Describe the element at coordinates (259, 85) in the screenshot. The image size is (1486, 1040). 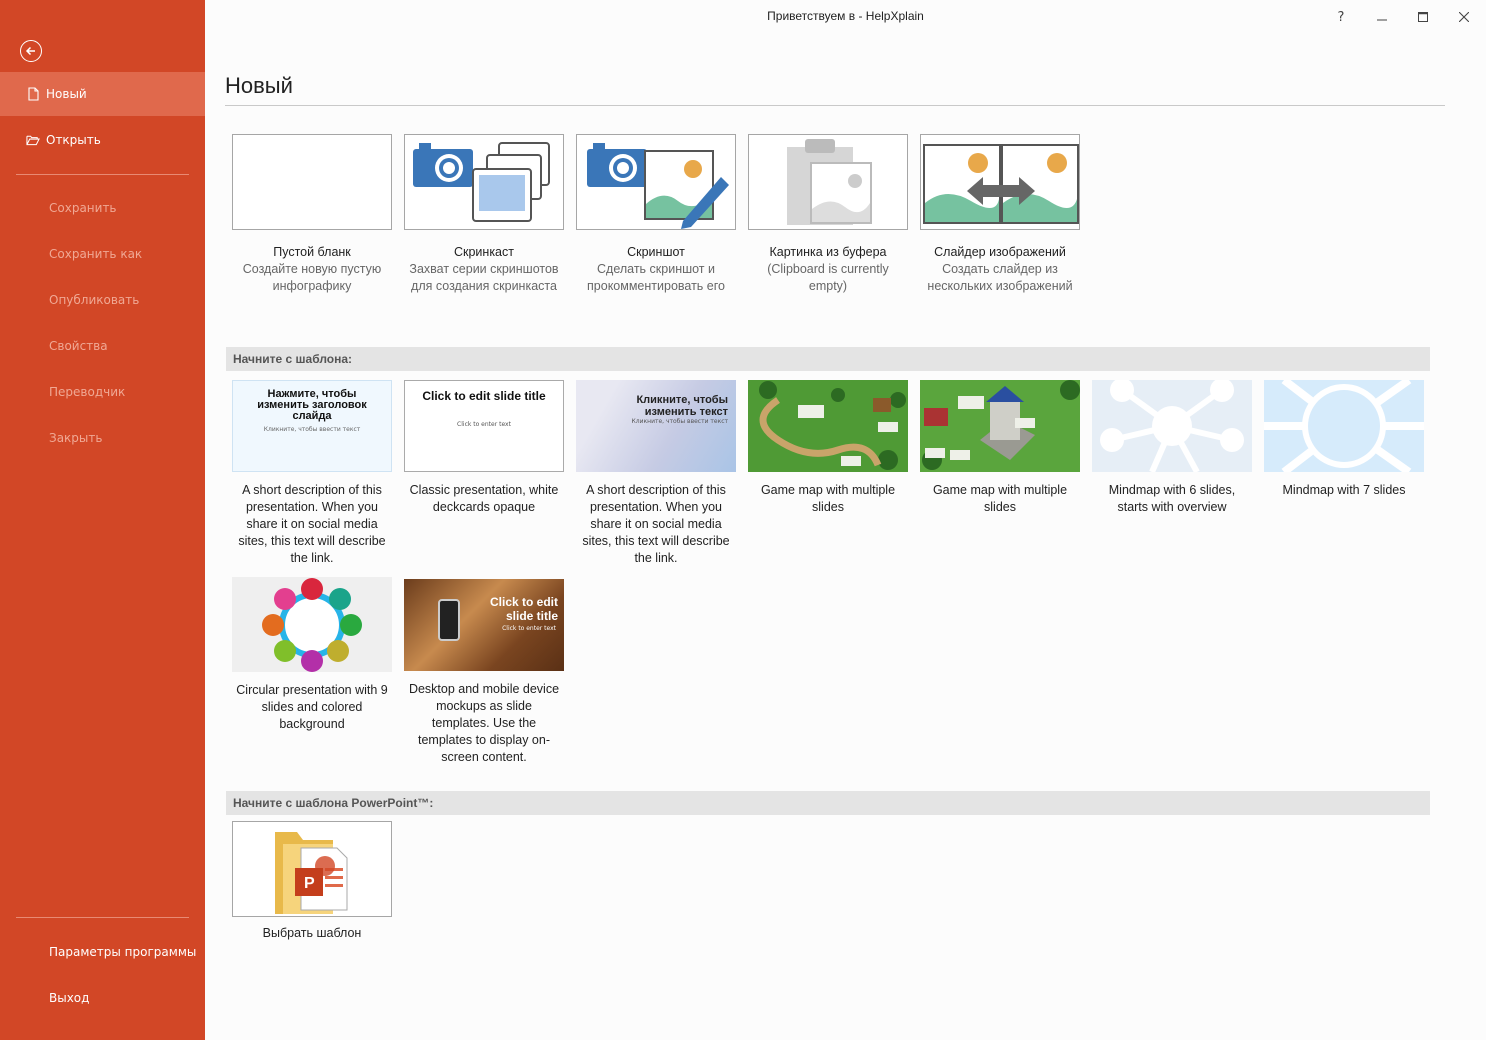
I see `page-title: Новый` at that location.